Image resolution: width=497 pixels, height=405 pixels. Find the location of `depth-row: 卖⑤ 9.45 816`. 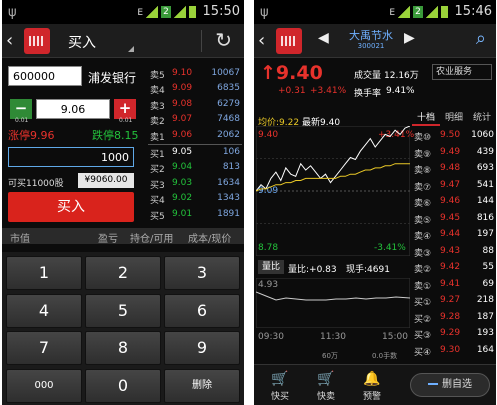

depth-row: 卖⑤ 9.45 816 is located at coordinates (454, 218).